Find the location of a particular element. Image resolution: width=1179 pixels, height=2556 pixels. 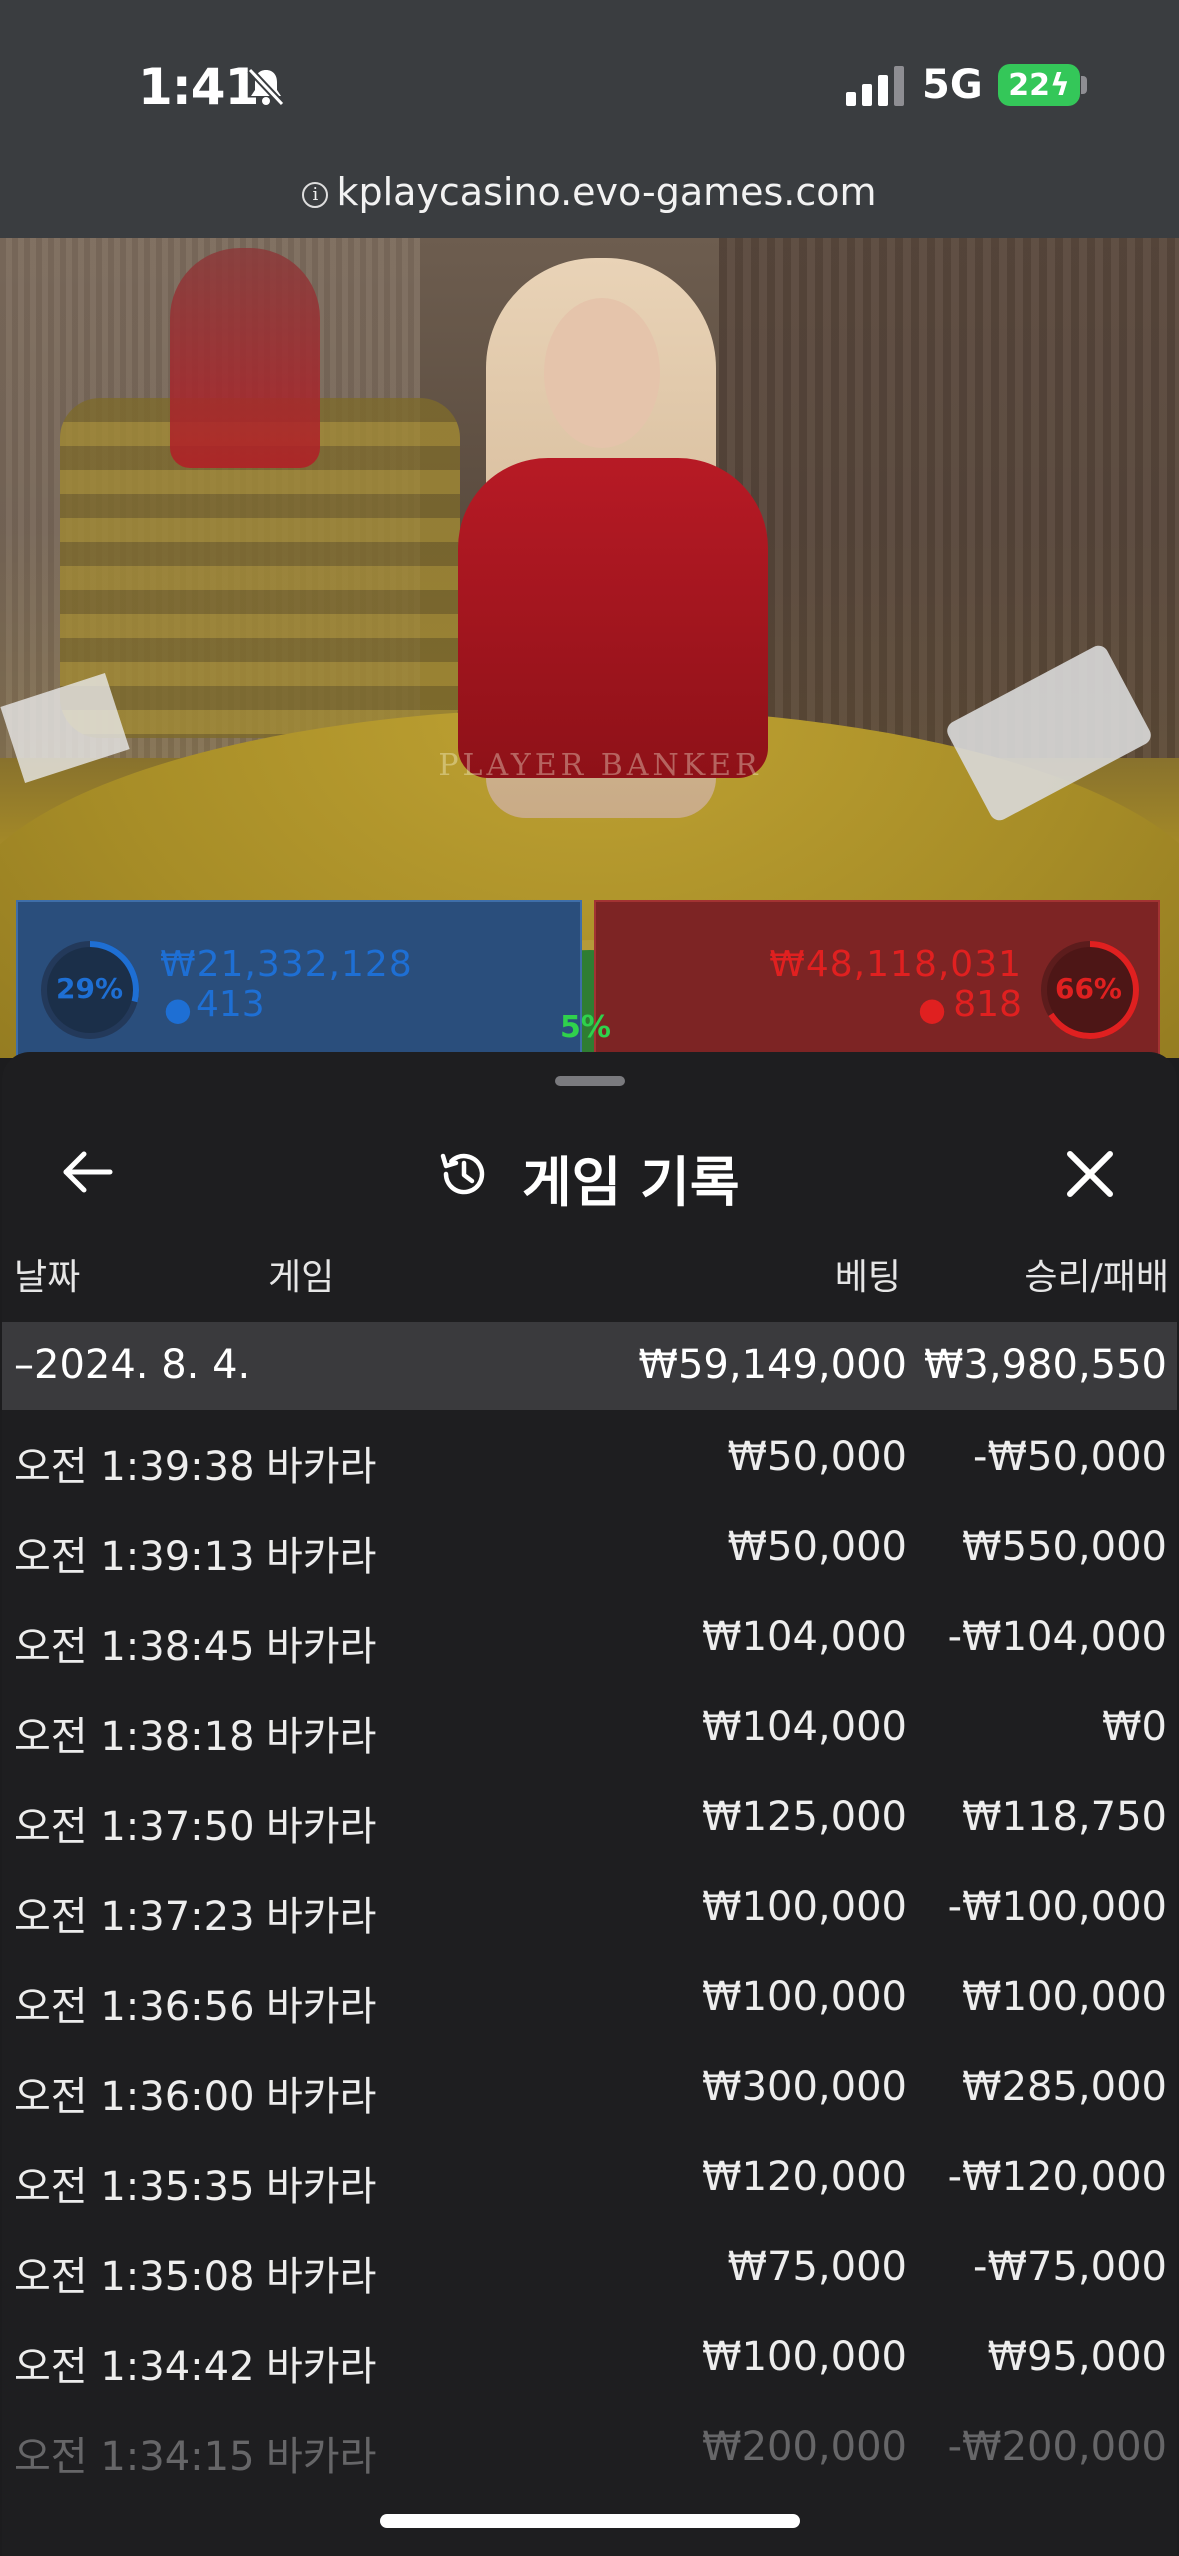

row-result: ₩100,000 is located at coordinates (1064, 1997).